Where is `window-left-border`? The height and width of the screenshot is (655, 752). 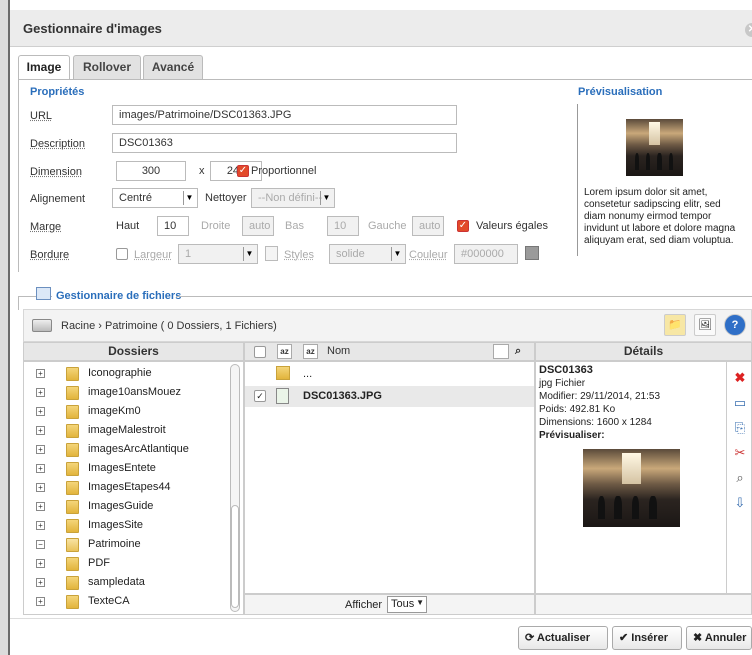
window-left-border is located at coordinates (9, 327).